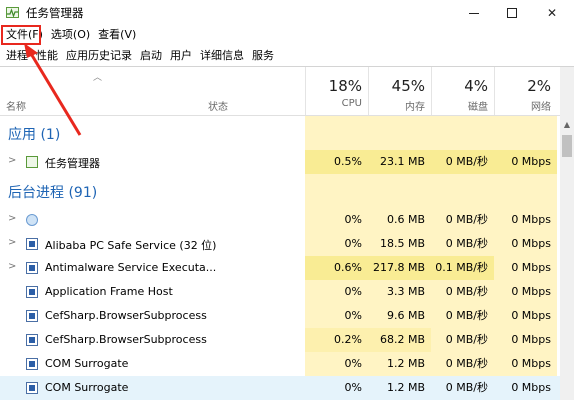 This screenshot has width=574, height=400. I want to click on task-manager-icon, so click(12, 12).